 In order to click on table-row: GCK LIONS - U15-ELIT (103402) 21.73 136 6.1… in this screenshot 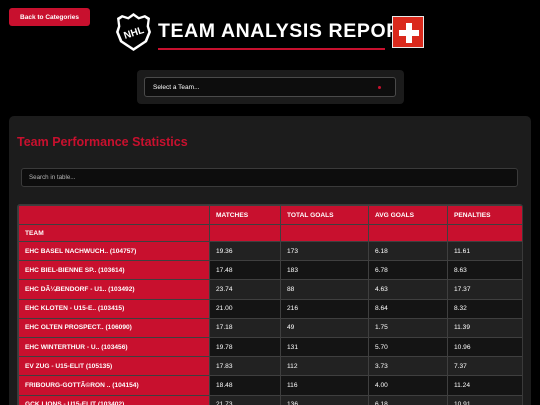, I will do `click(270, 399)`.